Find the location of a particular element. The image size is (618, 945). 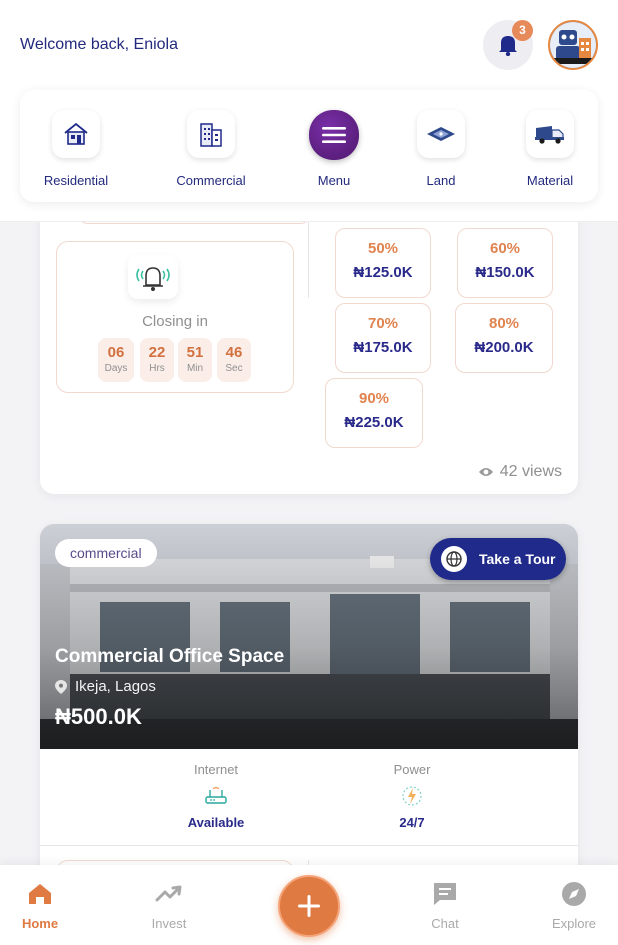

home-icon is located at coordinates (40, 894).